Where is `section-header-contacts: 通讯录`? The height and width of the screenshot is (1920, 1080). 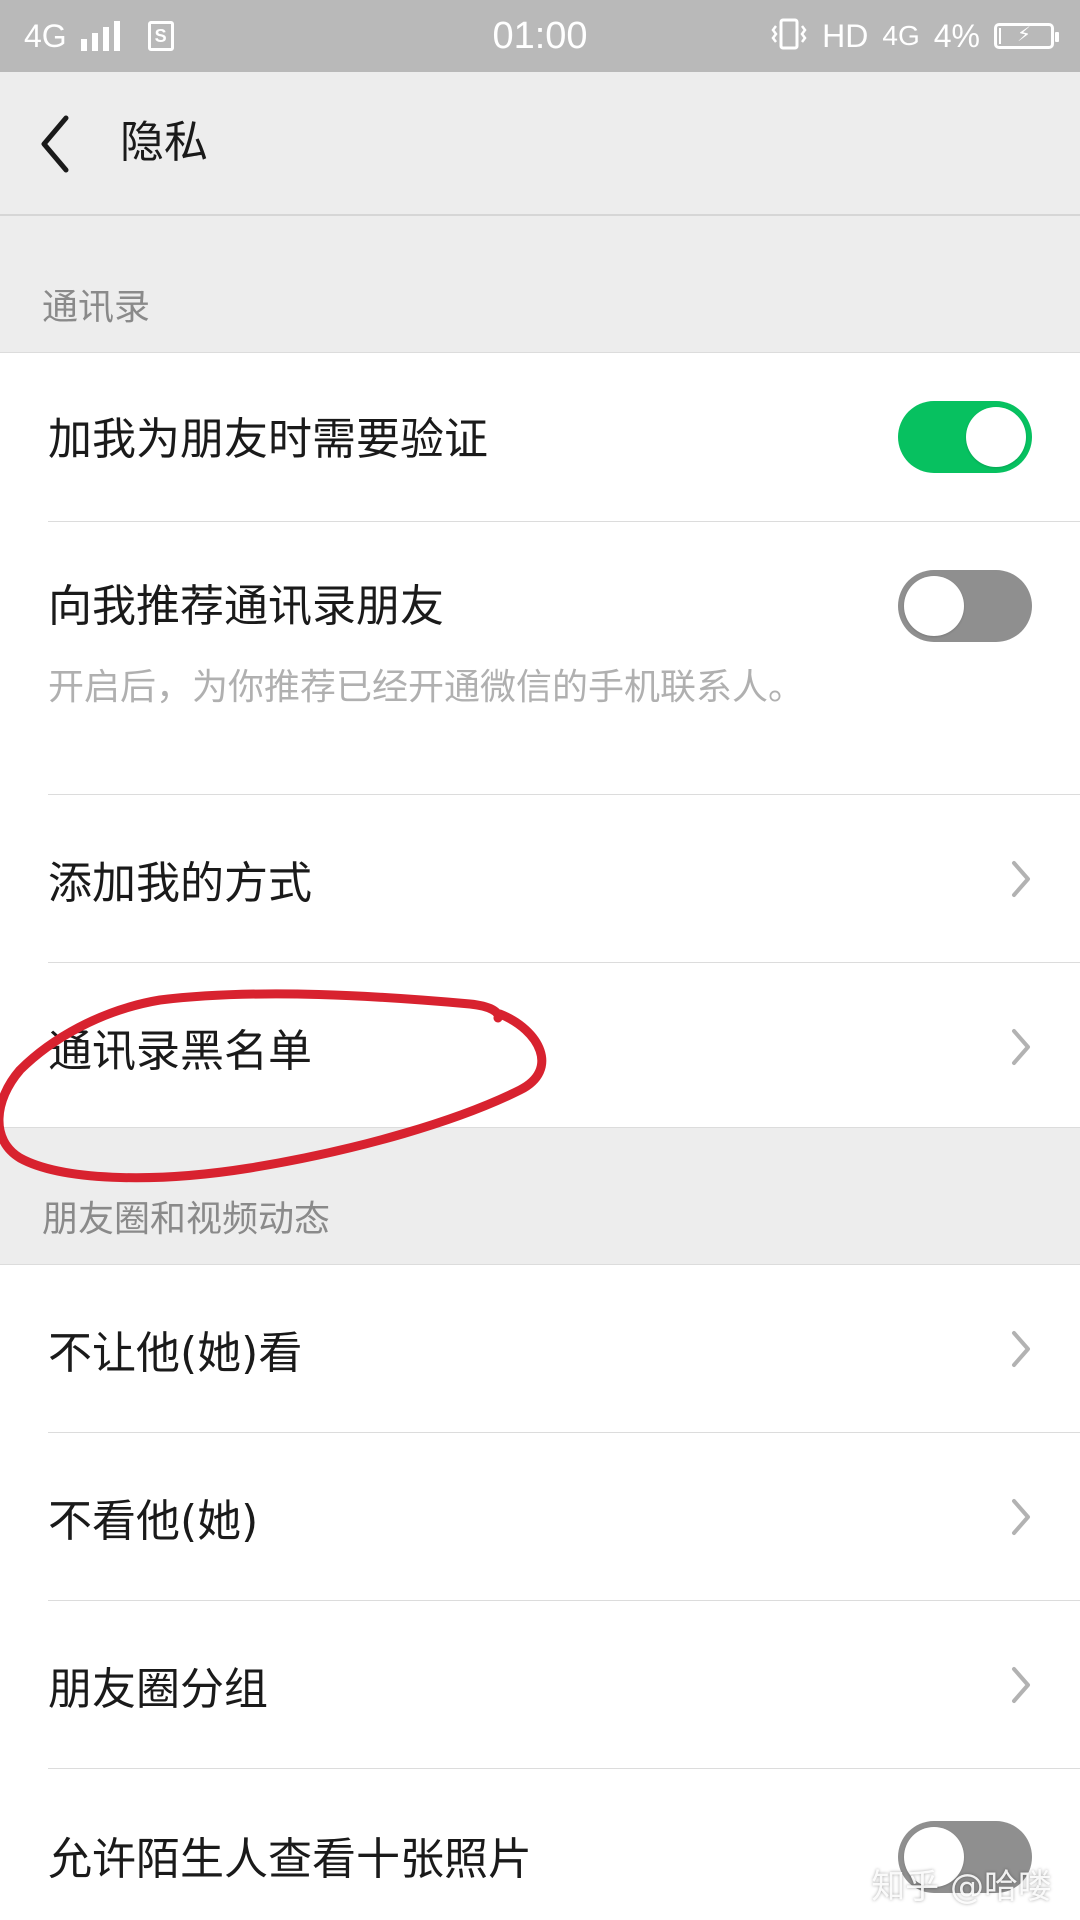
section-header-contacts: 通讯录 is located at coordinates (540, 284).